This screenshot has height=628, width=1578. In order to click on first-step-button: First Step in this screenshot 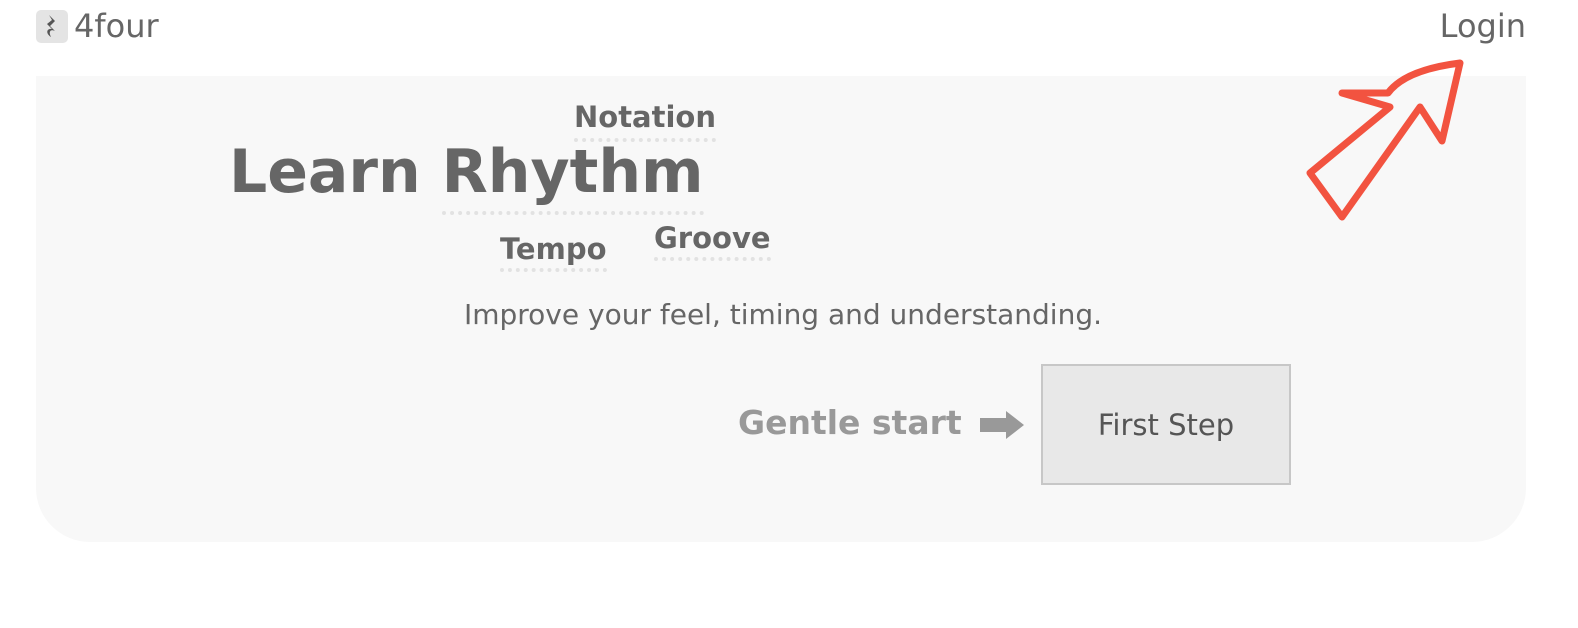, I will do `click(1166, 424)`.